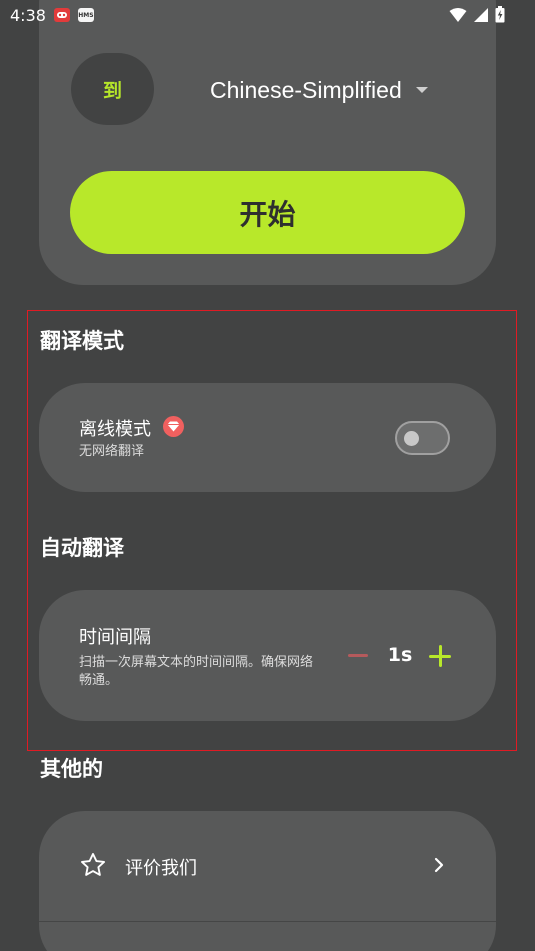 Image resolution: width=535 pixels, height=951 pixels. Describe the element at coordinates (85, 15) in the screenshot. I see `hms-icon: HMS` at that location.